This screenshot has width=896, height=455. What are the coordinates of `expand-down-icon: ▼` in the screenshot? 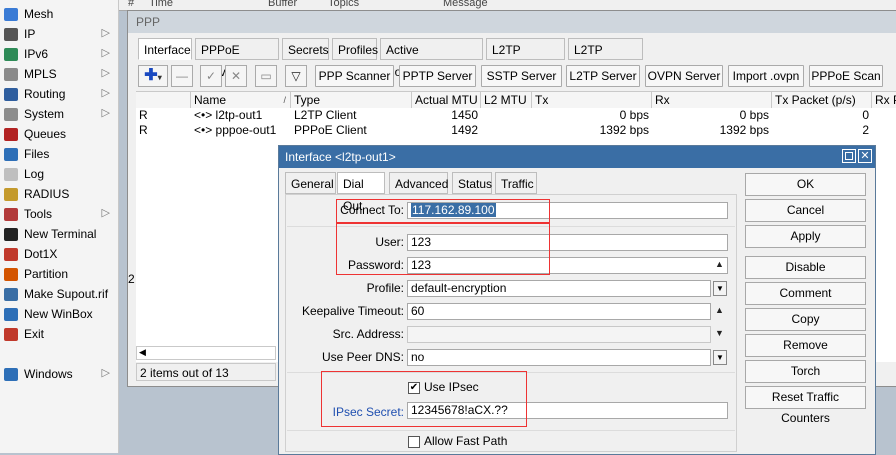 It's located at (719, 333).